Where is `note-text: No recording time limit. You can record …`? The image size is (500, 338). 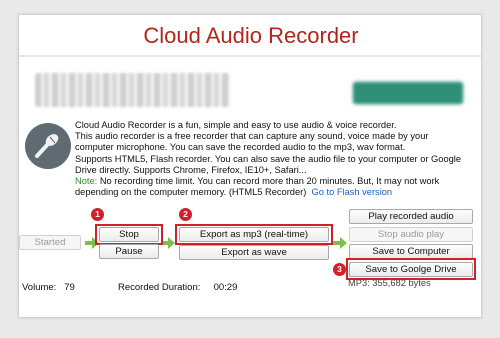 note-text: No recording time limit. You can record … is located at coordinates (268, 181).